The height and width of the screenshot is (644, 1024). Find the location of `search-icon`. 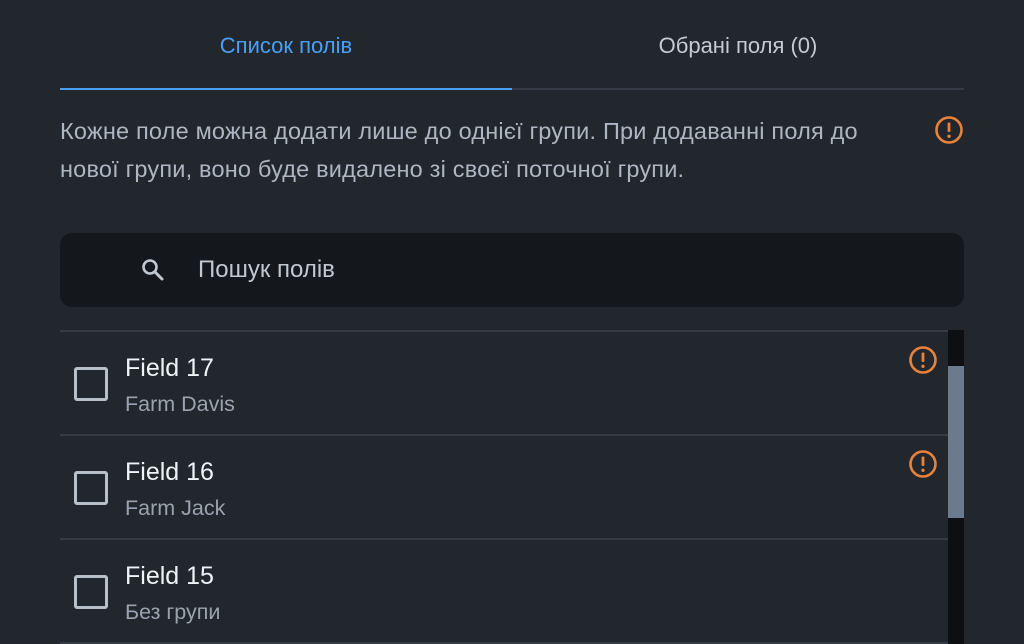

search-icon is located at coordinates (153, 270).